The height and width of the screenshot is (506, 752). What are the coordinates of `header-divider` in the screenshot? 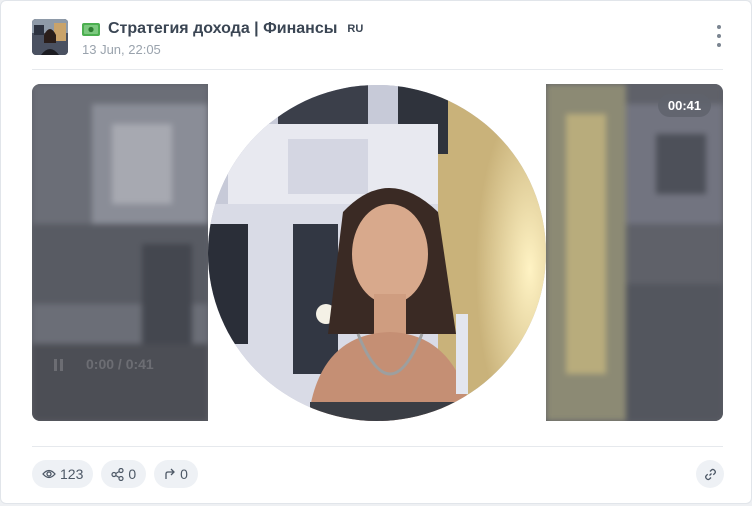 It's located at (377, 69).